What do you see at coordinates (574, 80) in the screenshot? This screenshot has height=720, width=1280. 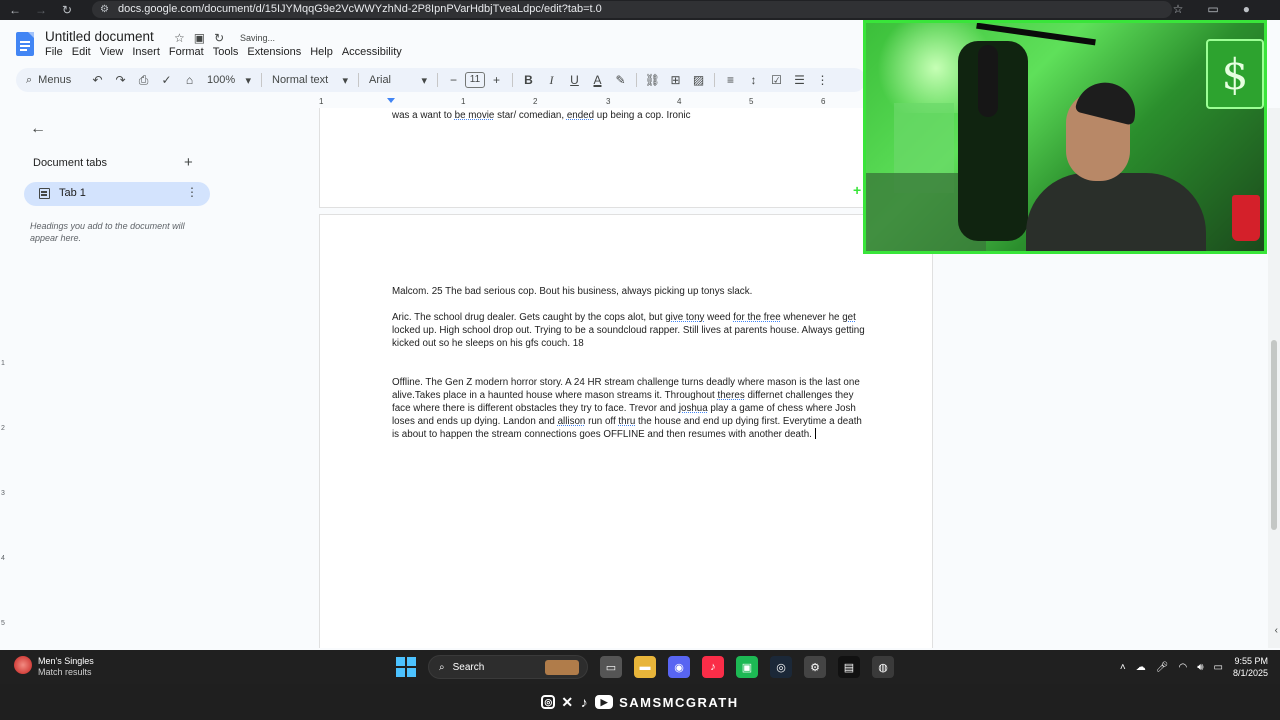 I see `underline-button: U` at bounding box center [574, 80].